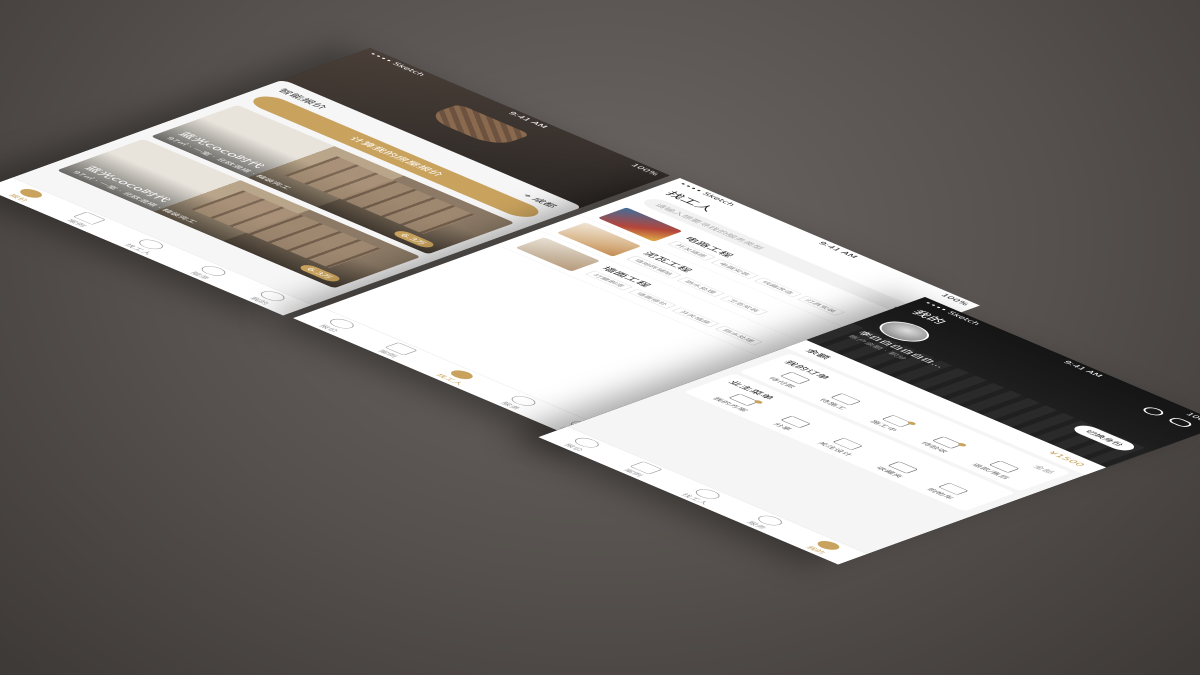 The width and height of the screenshot is (1200, 675). Describe the element at coordinates (790, 423) in the screenshot. I see `menu-share: 分享` at that location.